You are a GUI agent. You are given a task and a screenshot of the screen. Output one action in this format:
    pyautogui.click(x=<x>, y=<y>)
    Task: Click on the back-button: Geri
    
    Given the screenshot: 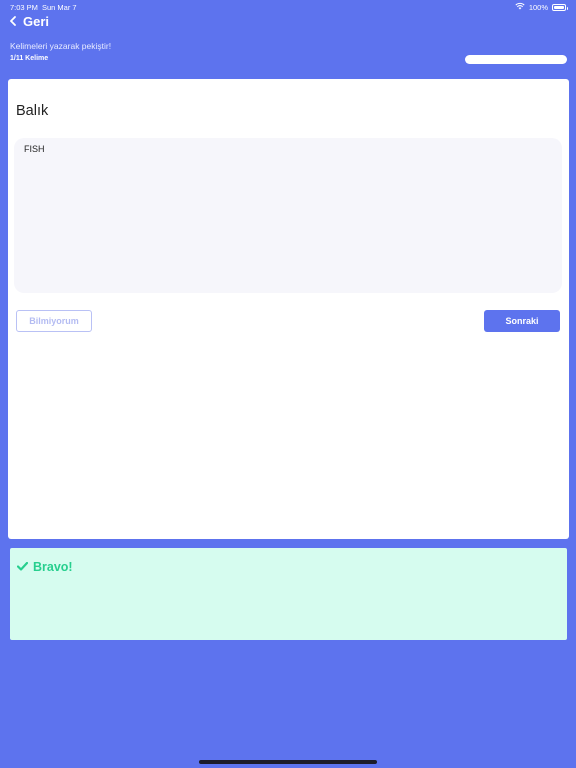 What is the action you would take?
    pyautogui.click(x=29, y=21)
    